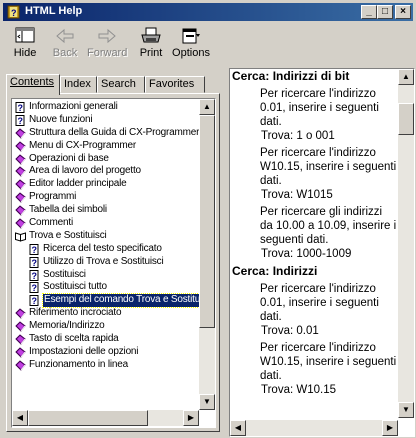 This screenshot has height=438, width=416. What do you see at coordinates (403, 12) in the screenshot?
I see `close-button: ×` at bounding box center [403, 12].